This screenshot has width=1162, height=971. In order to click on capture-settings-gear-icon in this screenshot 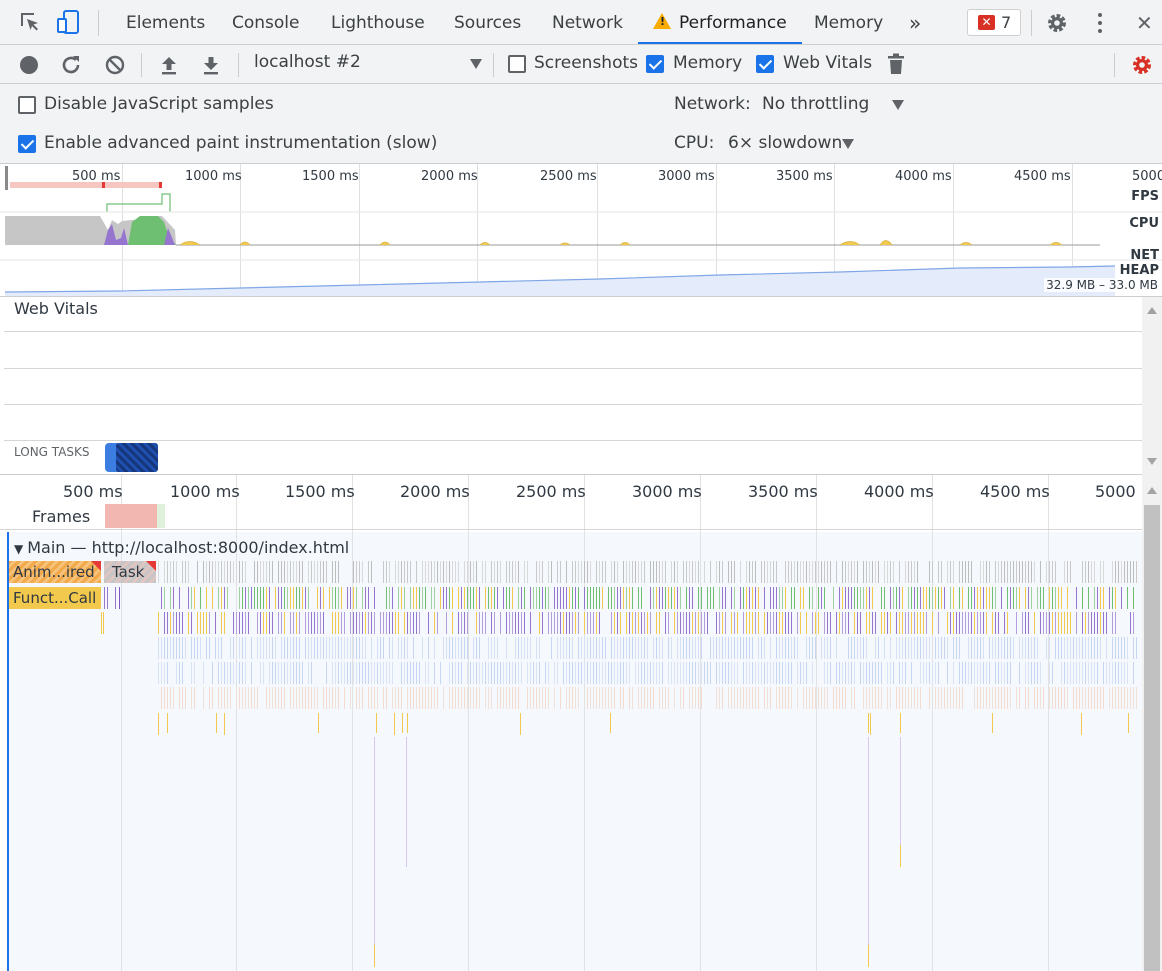, I will do `click(1142, 65)`.